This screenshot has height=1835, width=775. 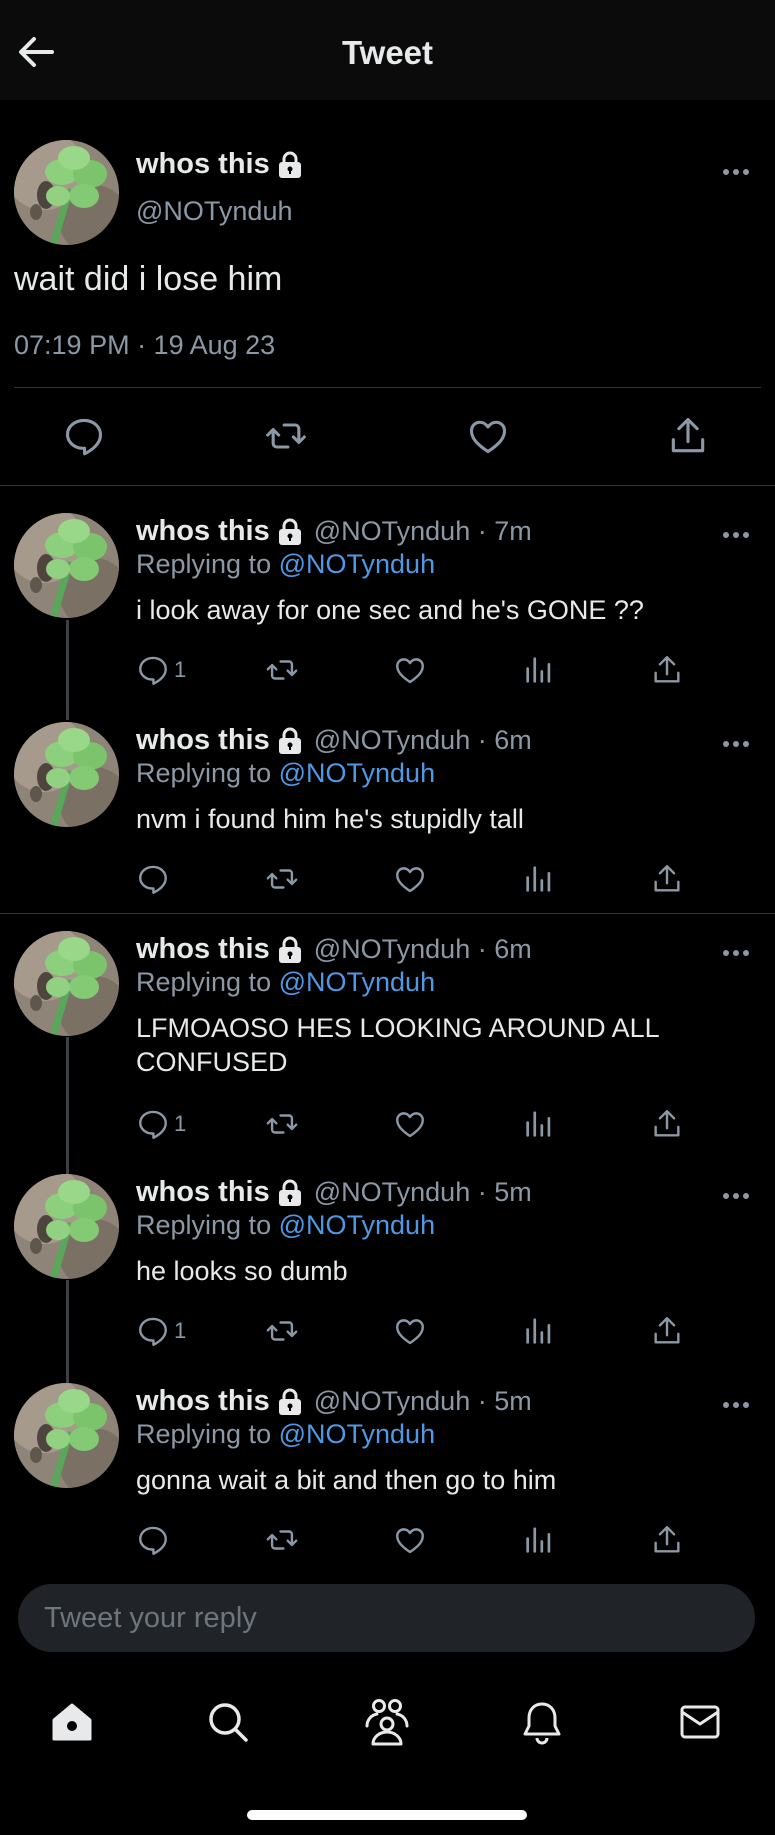 I want to click on tweet-timestamp: 07:19 PM · 19 Aug 23, so click(x=145, y=345).